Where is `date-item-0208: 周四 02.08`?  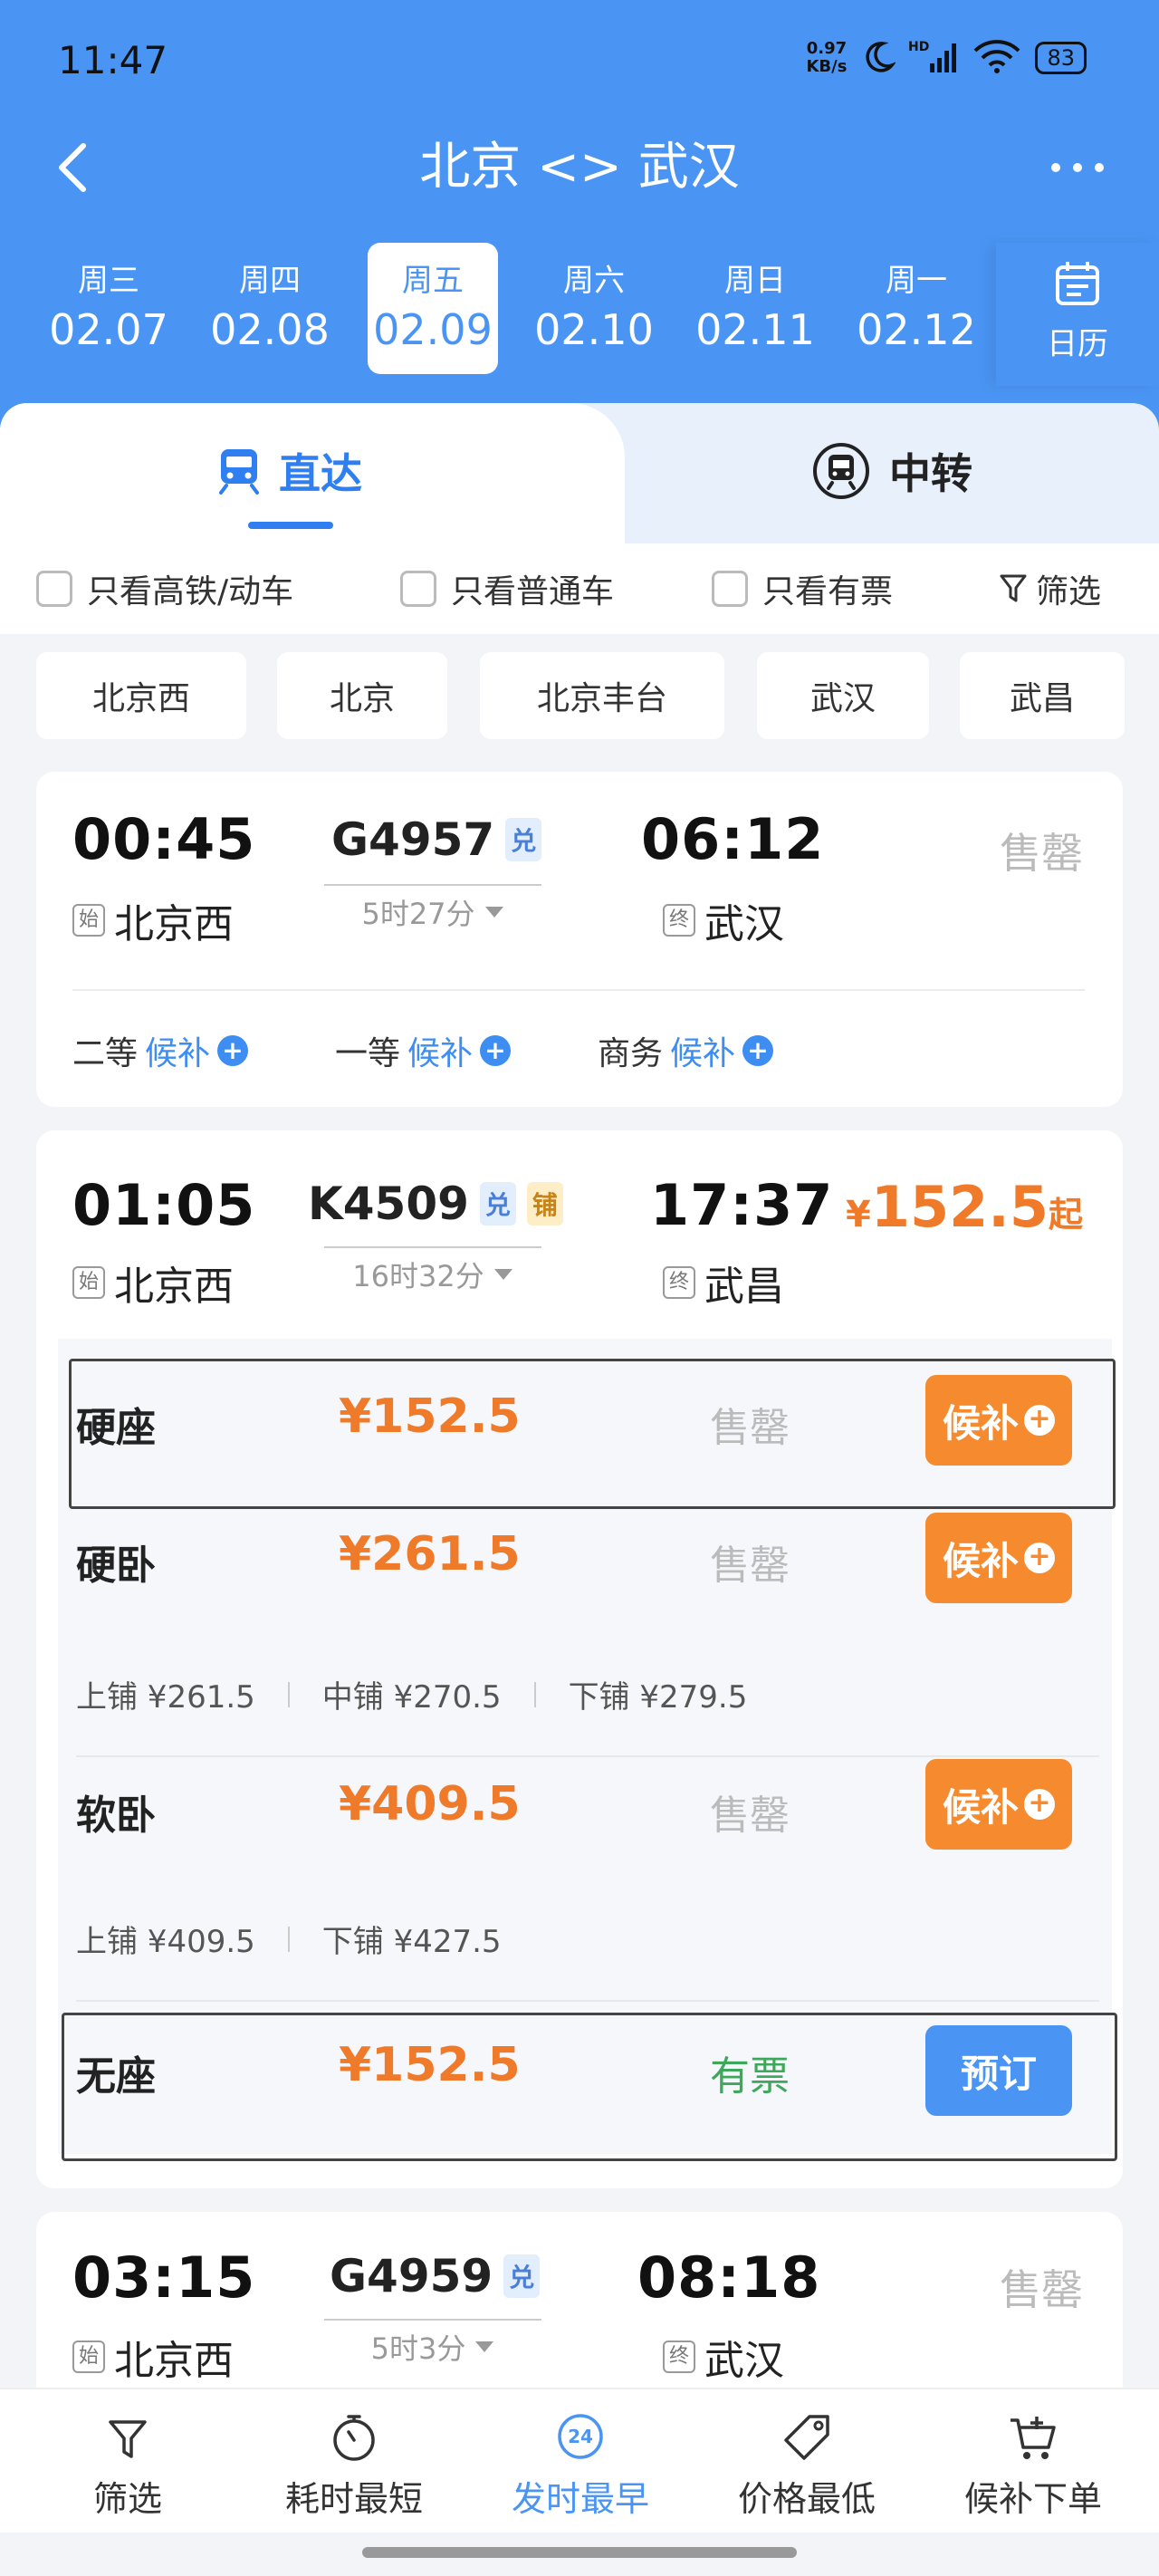 date-item-0208: 周四 02.08 is located at coordinates (269, 308).